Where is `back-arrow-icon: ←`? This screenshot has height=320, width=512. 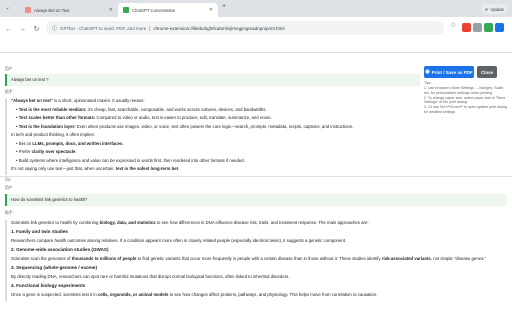
back-arrow-icon: ← is located at coordinates (8, 29).